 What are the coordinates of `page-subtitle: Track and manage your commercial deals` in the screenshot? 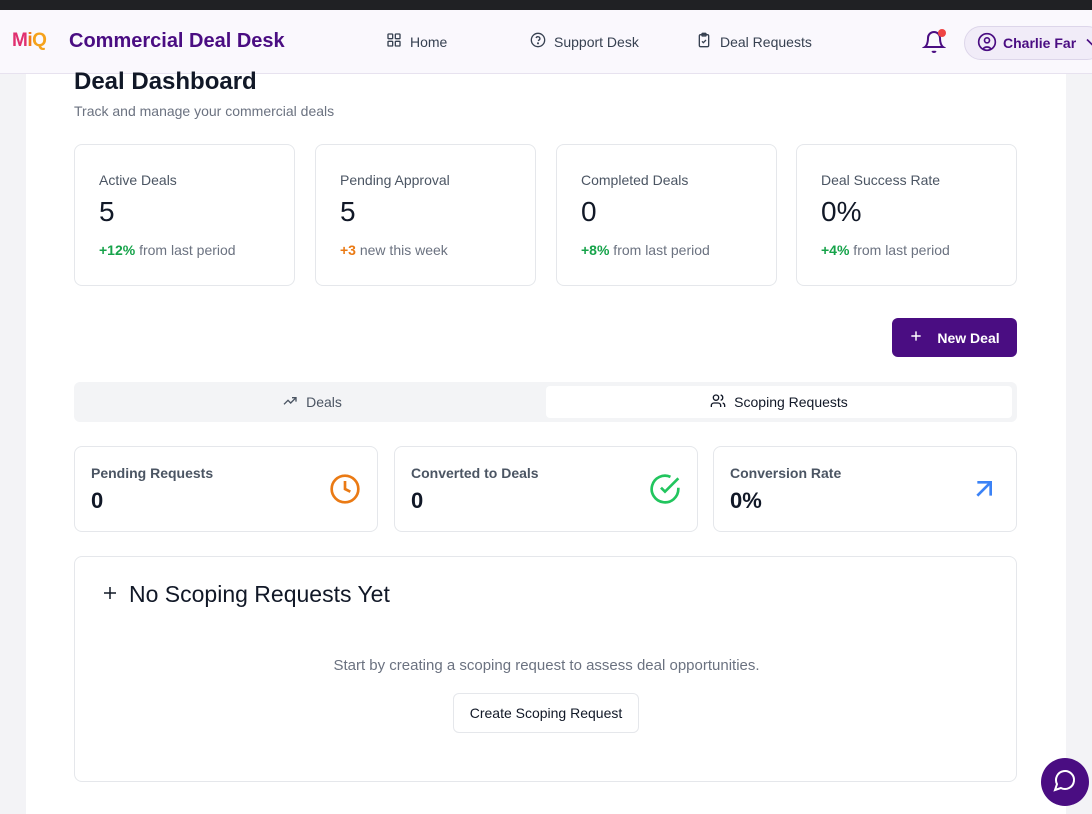 It's located at (204, 111).